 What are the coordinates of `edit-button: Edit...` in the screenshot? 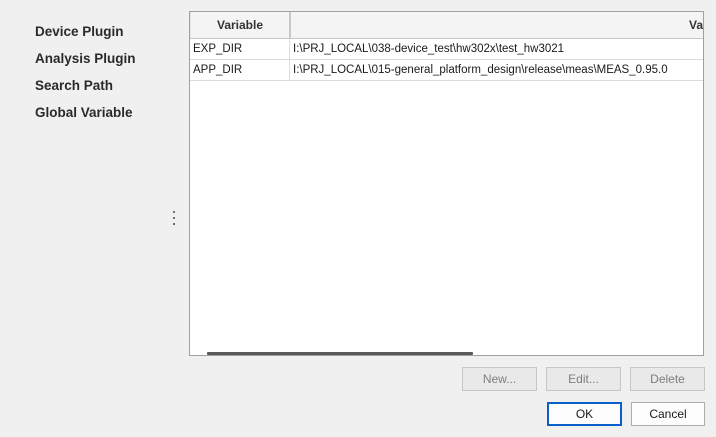 It's located at (583, 379).